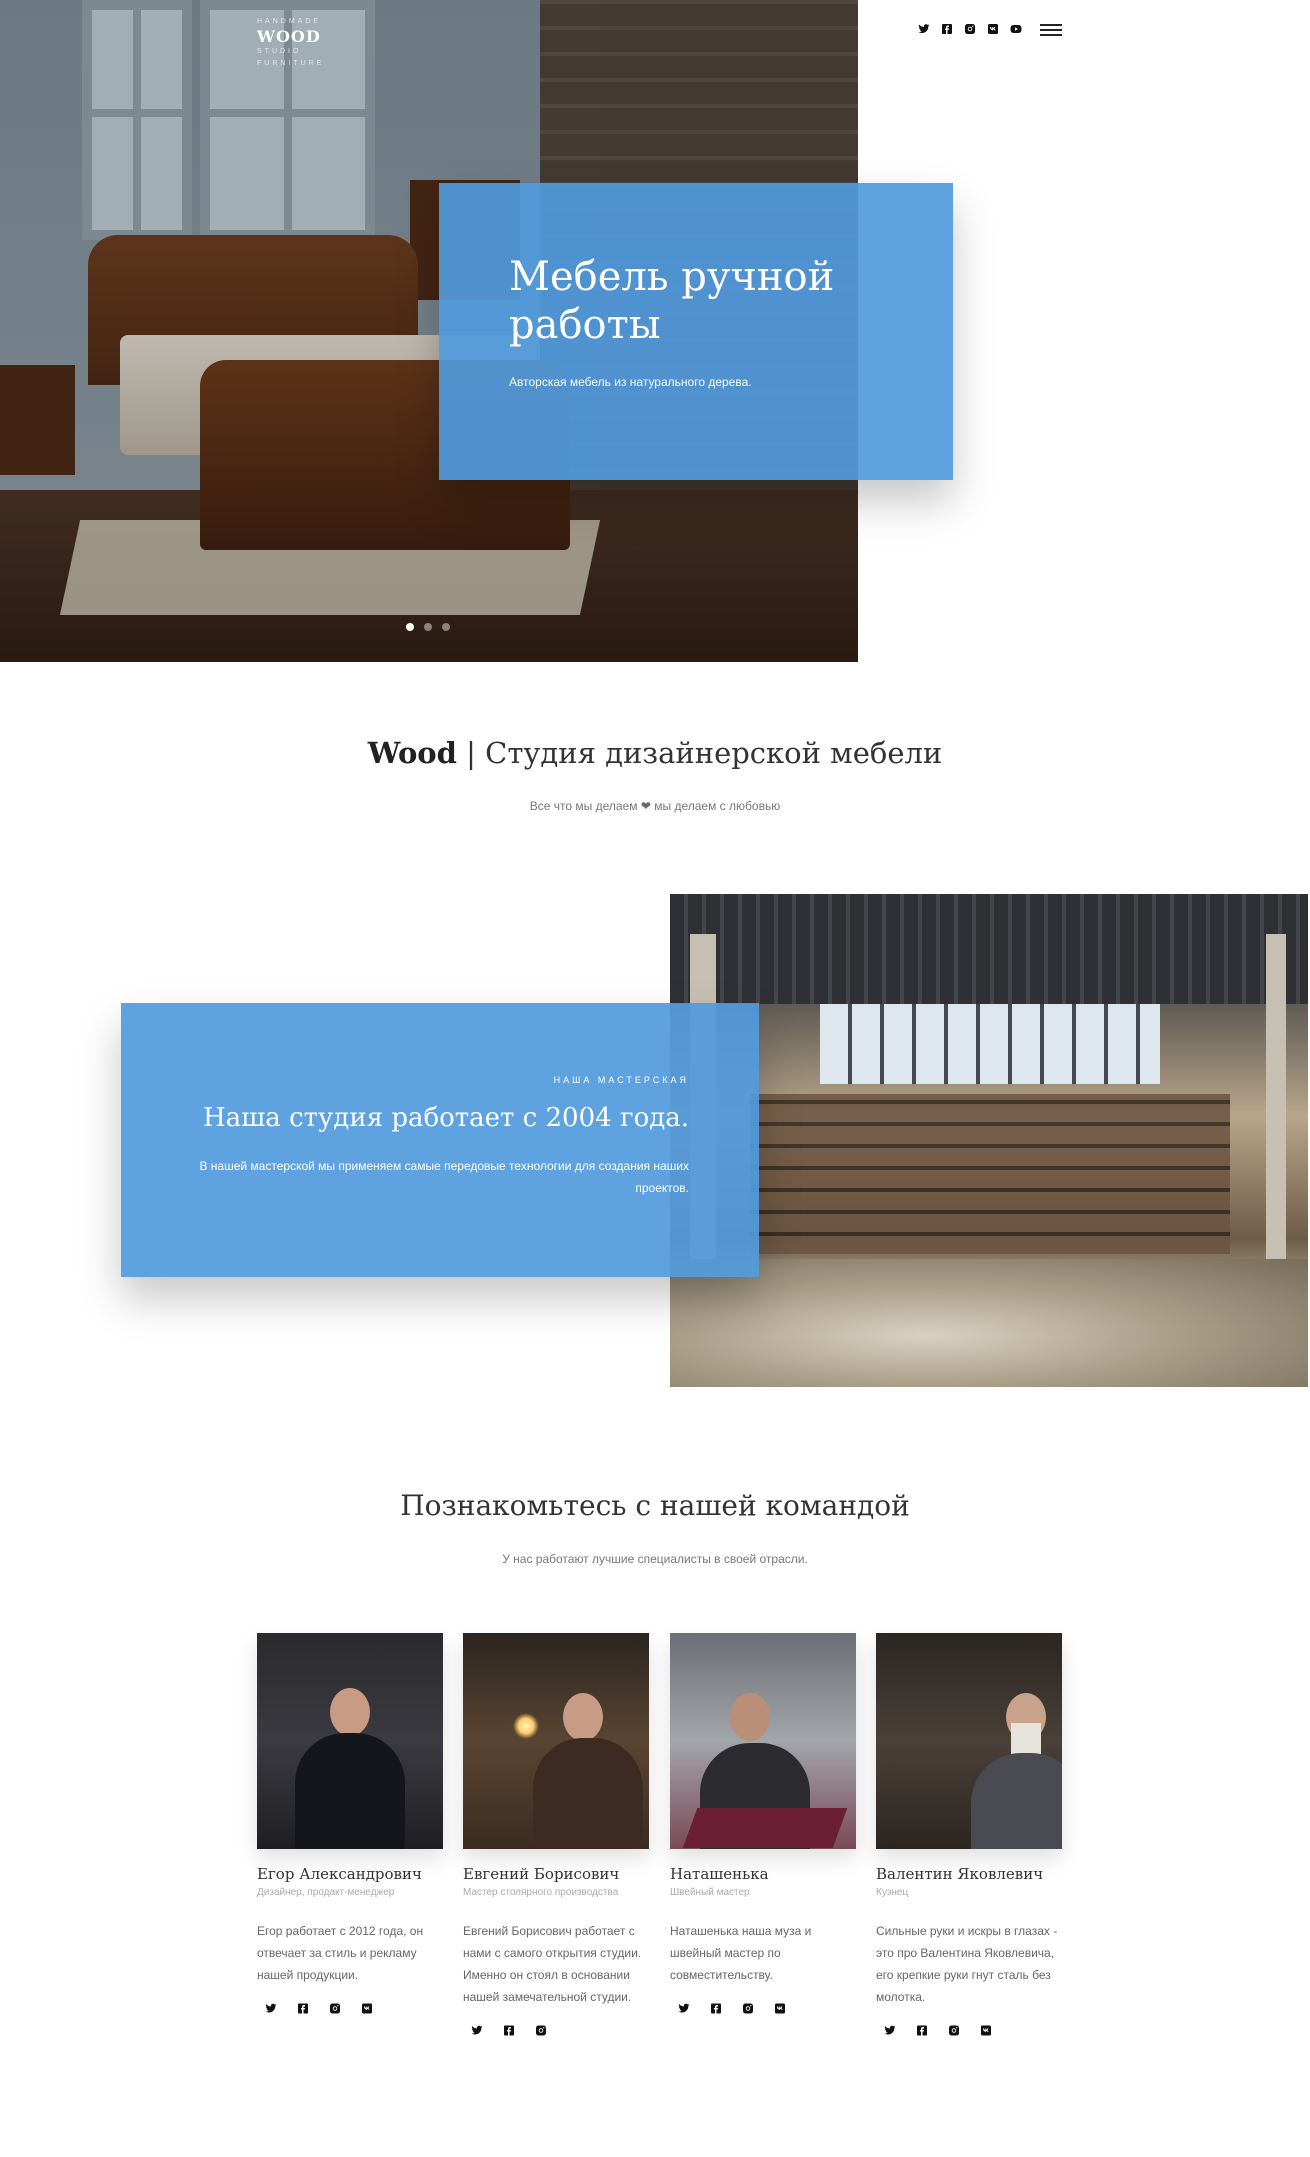 Image resolution: width=1310 pixels, height=2157 pixels. What do you see at coordinates (541, 1874) in the screenshot?
I see `team-member-name: Евгений Борисович` at bounding box center [541, 1874].